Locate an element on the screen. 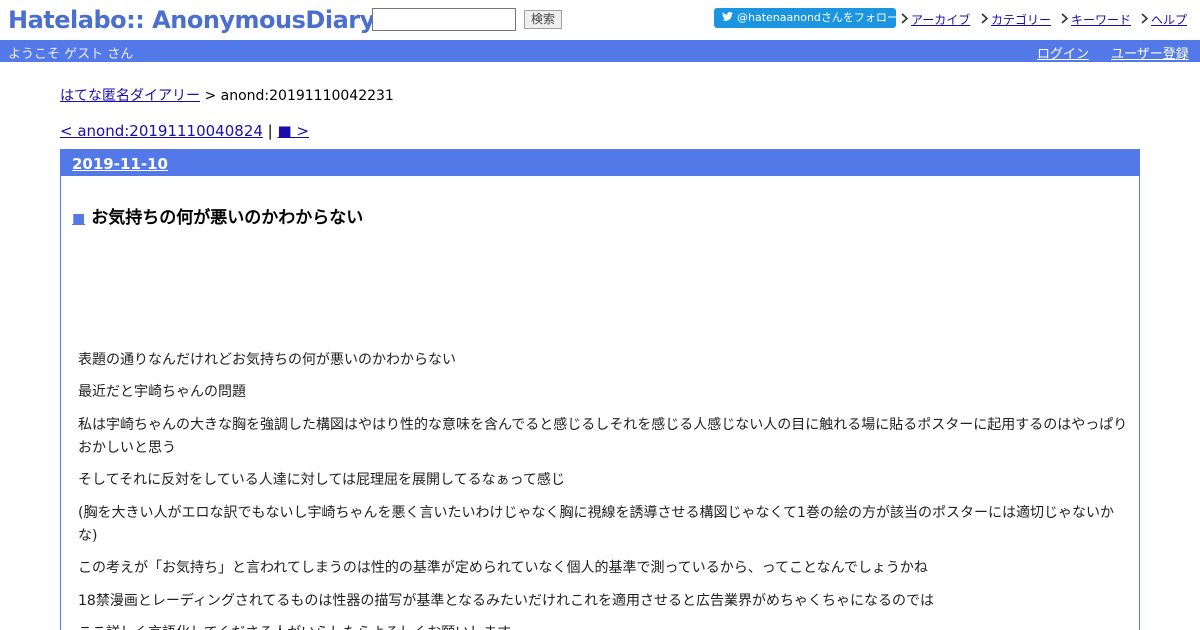  help-link: ヘルプ is located at coordinates (1169, 19).